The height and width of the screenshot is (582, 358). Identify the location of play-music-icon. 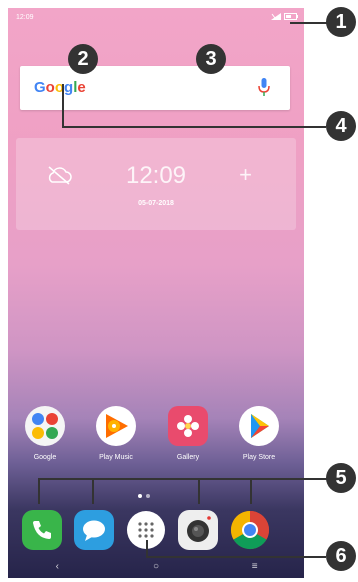
(116, 426).